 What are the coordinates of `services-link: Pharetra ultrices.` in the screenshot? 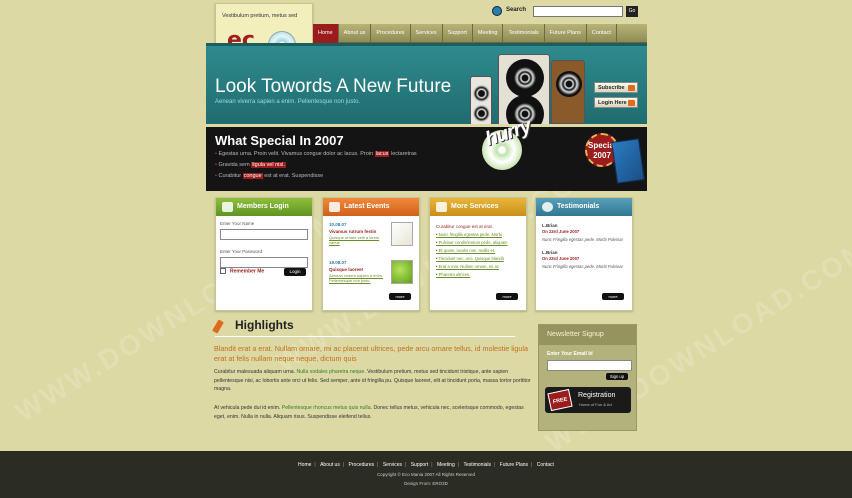 It's located at (481, 274).